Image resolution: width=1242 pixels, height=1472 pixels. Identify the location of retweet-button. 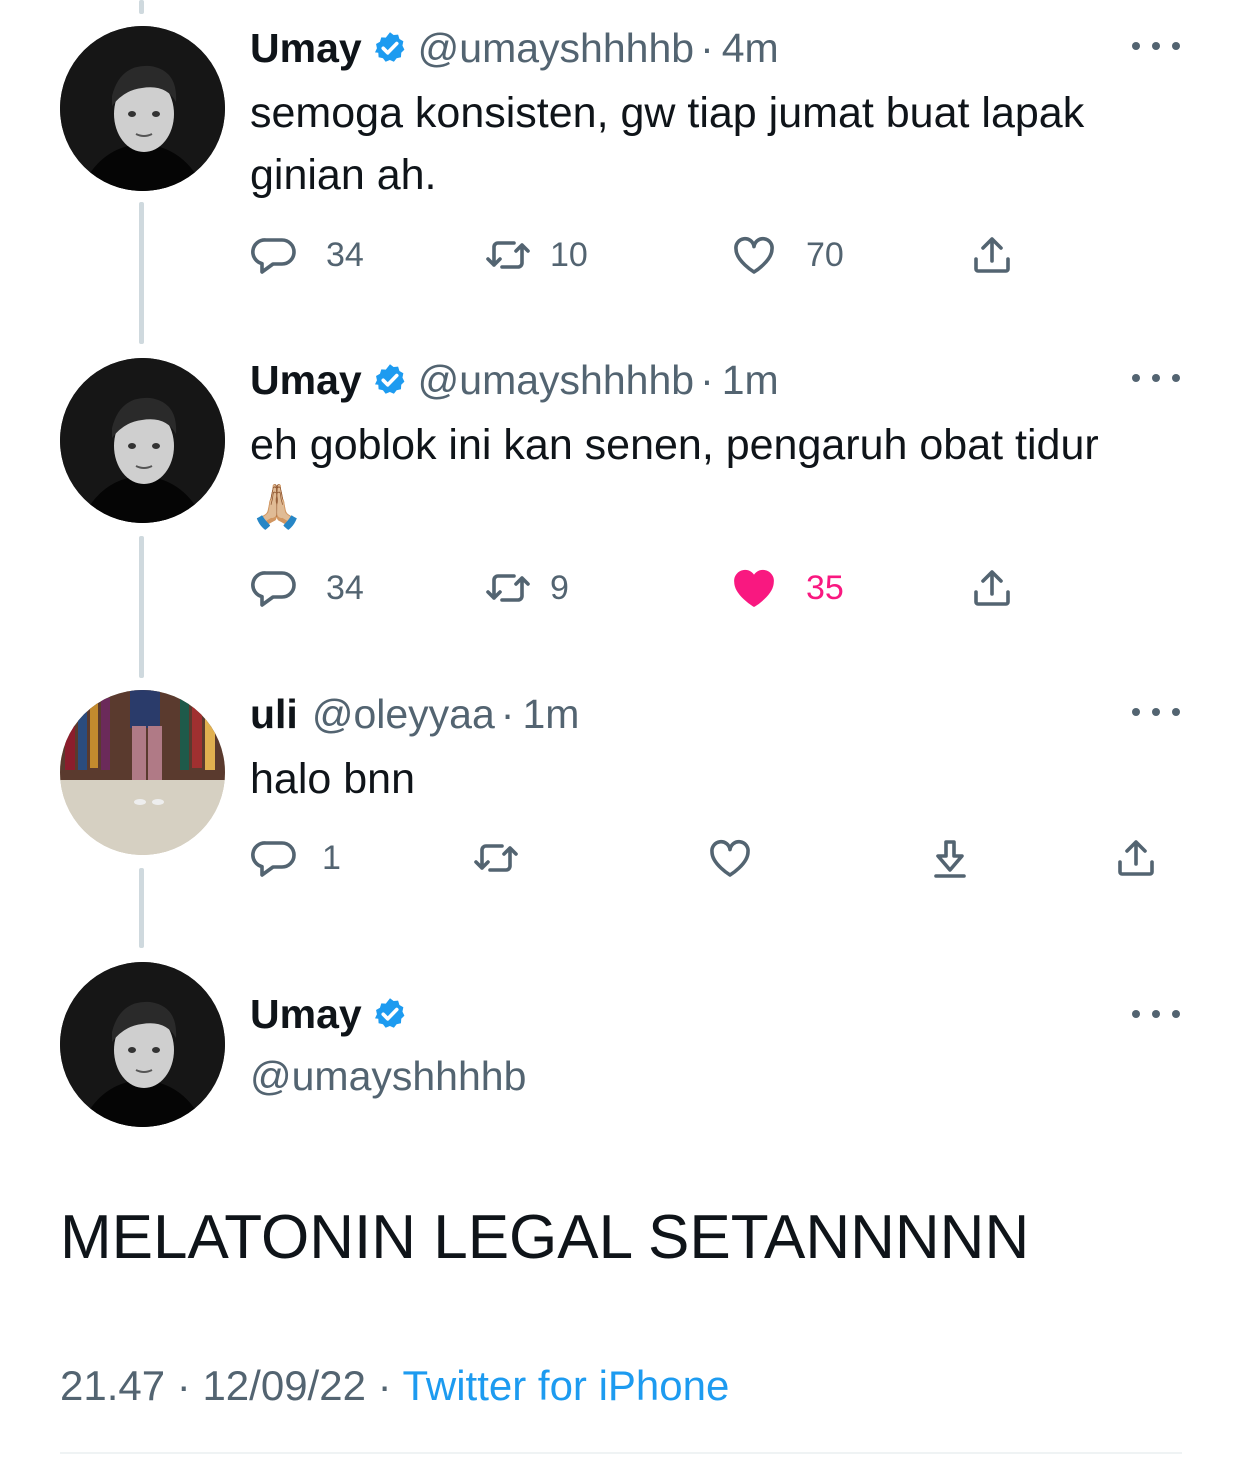
(496, 858).